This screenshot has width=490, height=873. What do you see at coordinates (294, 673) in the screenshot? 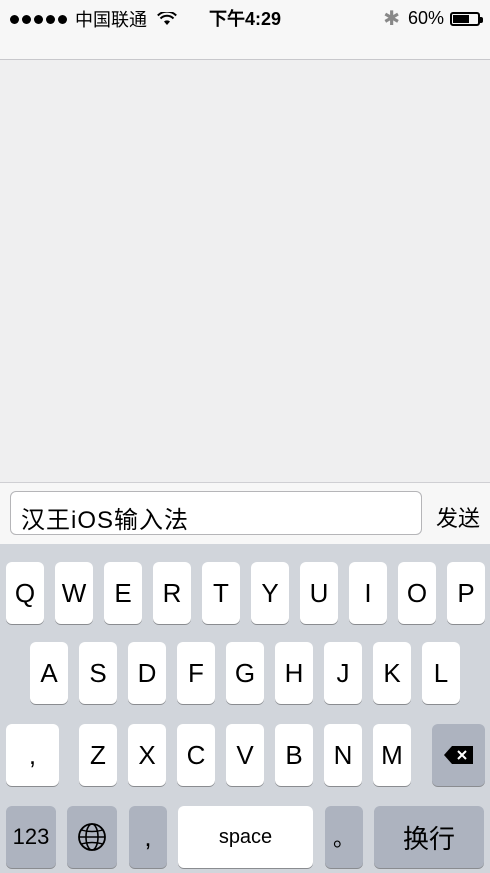
I see `key-h: H` at bounding box center [294, 673].